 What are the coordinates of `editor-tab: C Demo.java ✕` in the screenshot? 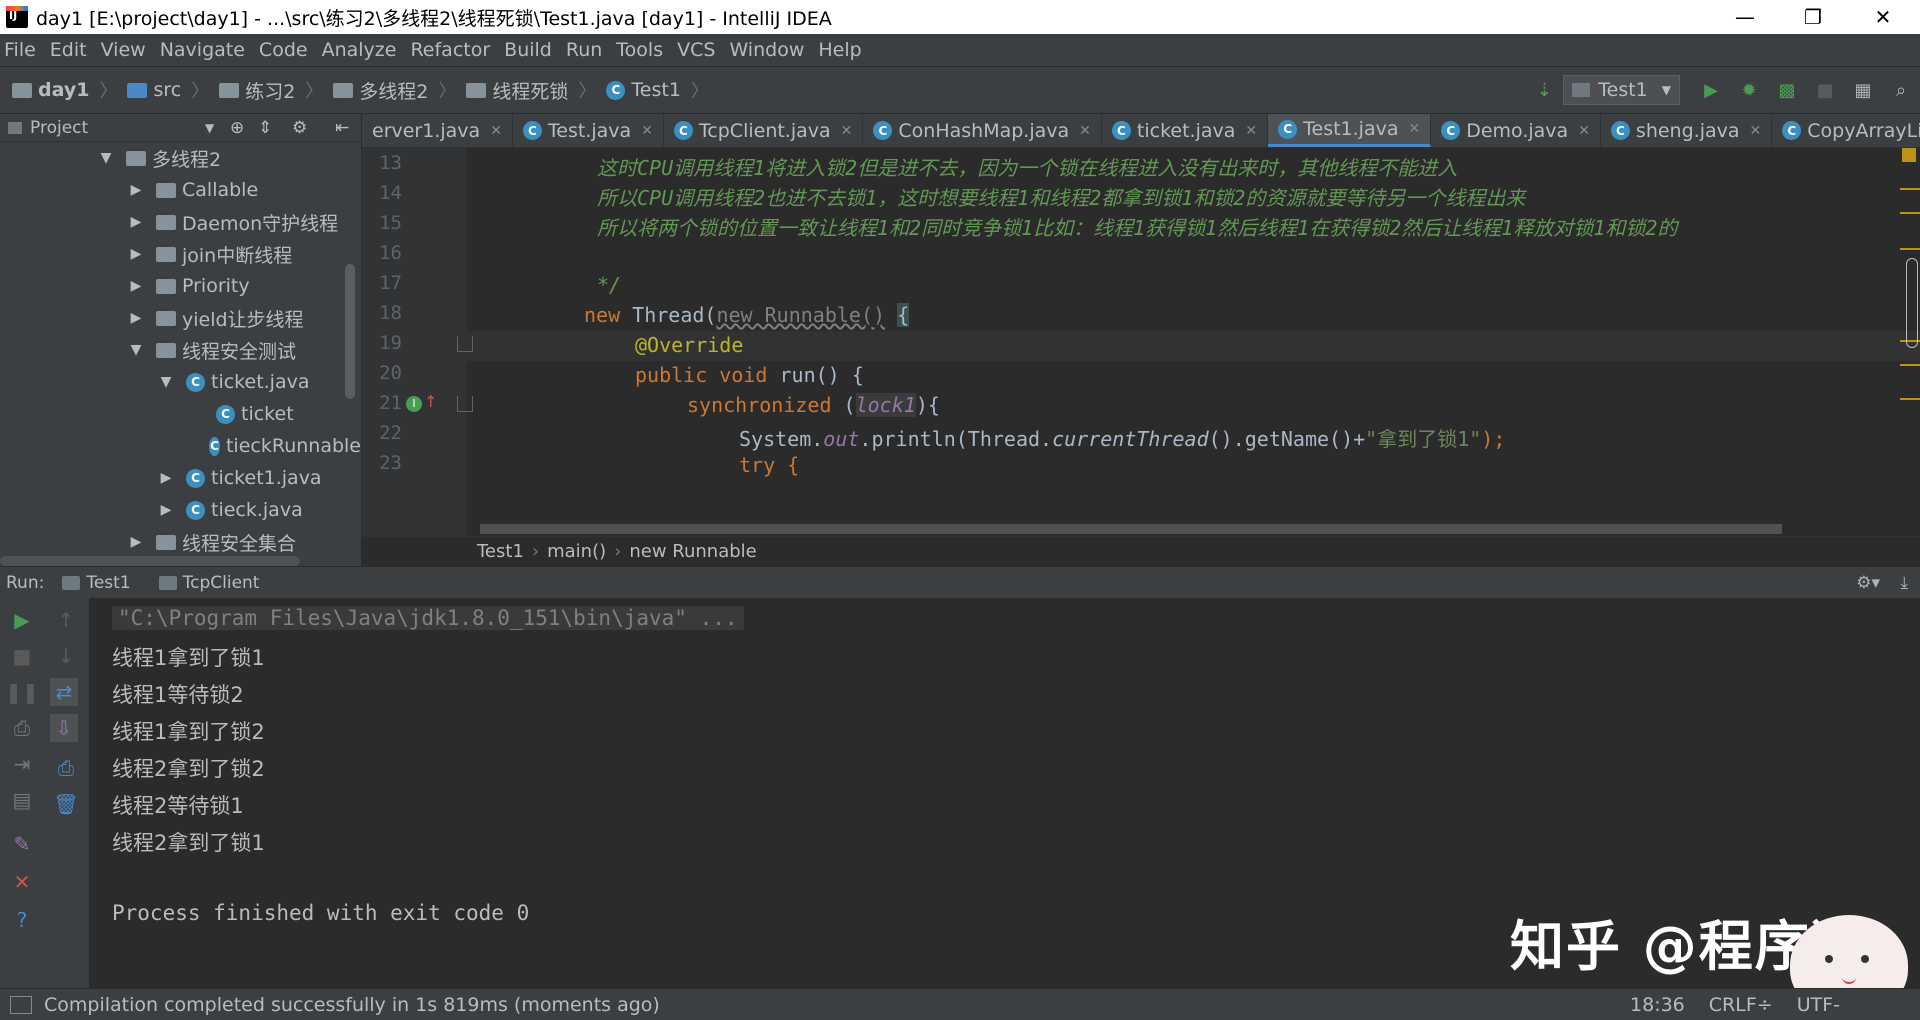 It's located at (1516, 130).